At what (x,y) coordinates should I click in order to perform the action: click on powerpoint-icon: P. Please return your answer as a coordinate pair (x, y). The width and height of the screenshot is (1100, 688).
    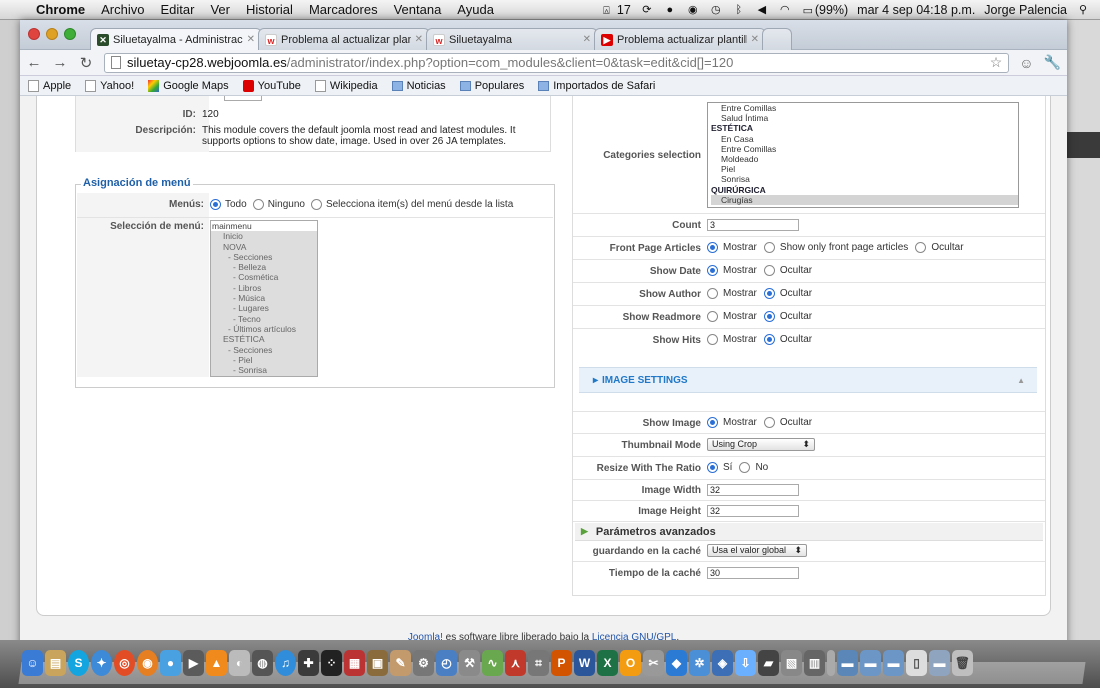
    Looking at the image, I should click on (561, 663).